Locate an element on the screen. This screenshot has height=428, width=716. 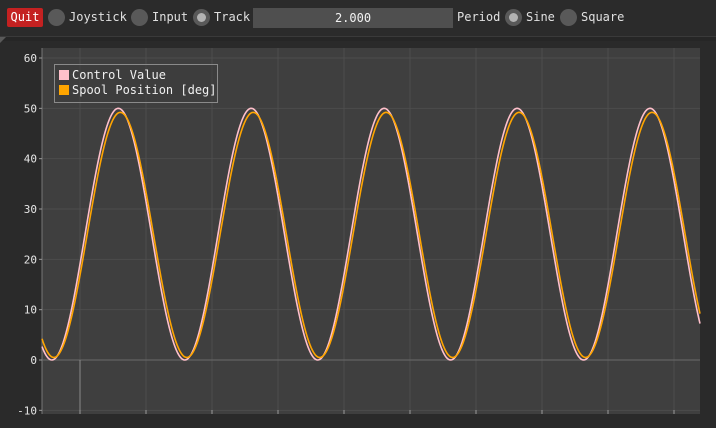
y-tick-label: 40 is located at coordinates (30, 159).